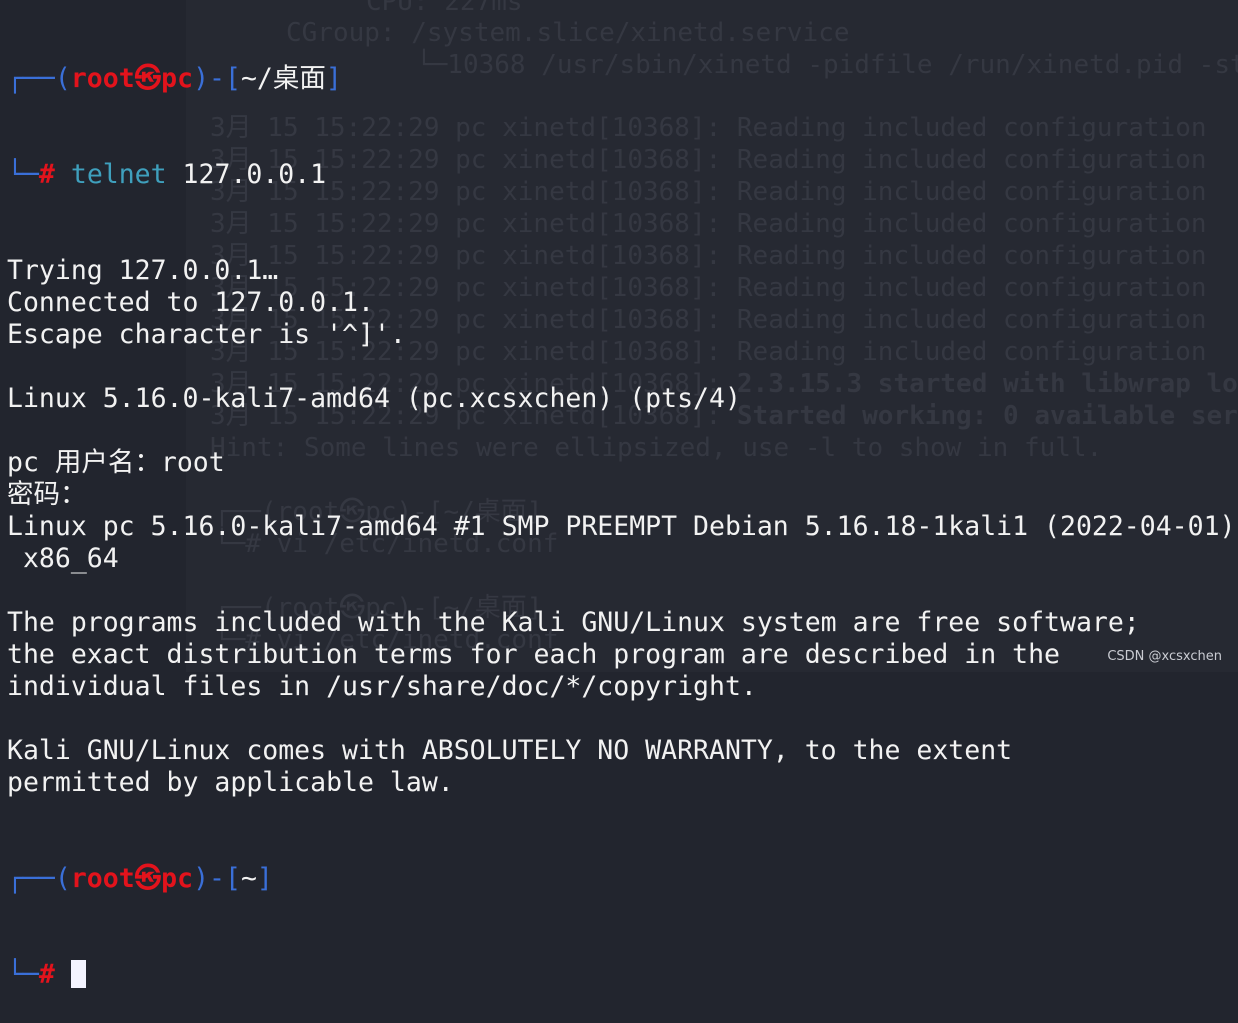 This screenshot has width=1238, height=1023. Describe the element at coordinates (78, 974) in the screenshot. I see `text-cursor` at that location.